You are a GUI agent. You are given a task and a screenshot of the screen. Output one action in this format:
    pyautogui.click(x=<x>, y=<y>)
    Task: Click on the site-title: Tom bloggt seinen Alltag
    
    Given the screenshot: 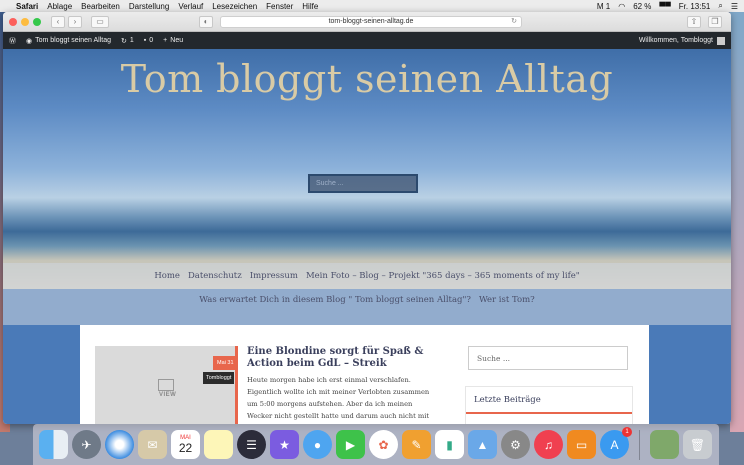 What is the action you would take?
    pyautogui.click(x=367, y=79)
    